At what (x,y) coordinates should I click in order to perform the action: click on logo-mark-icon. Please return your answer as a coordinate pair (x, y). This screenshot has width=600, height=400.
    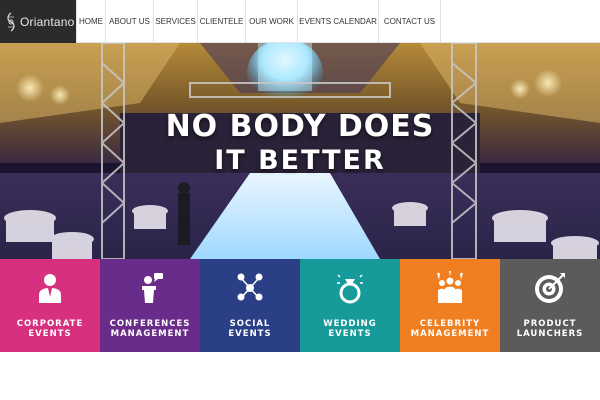
    Looking at the image, I should click on (11, 21).